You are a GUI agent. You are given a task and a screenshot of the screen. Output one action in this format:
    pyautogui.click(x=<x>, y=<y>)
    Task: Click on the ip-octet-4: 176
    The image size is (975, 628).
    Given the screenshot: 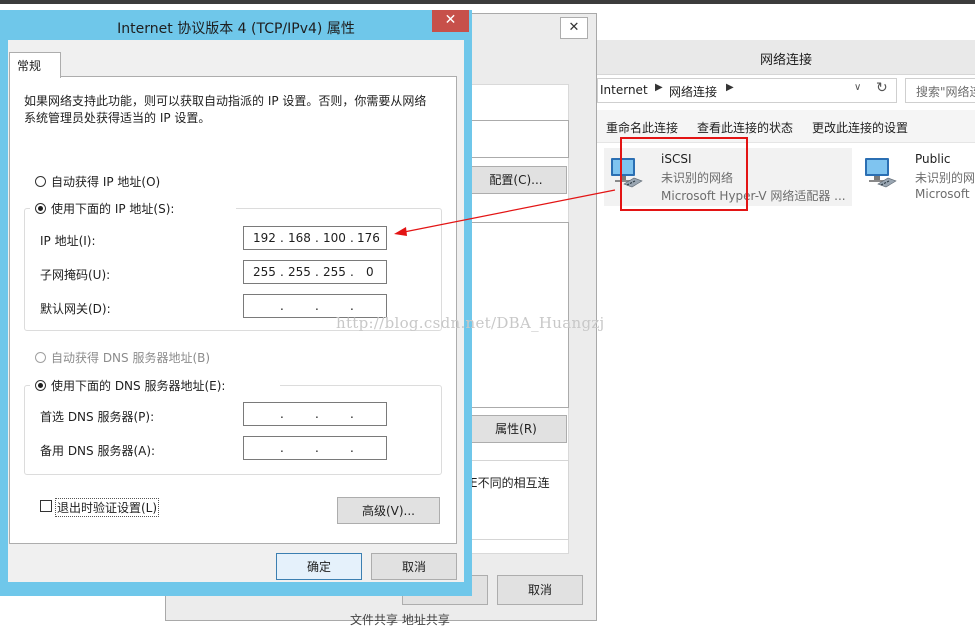 What is the action you would take?
    pyautogui.click(x=368, y=238)
    